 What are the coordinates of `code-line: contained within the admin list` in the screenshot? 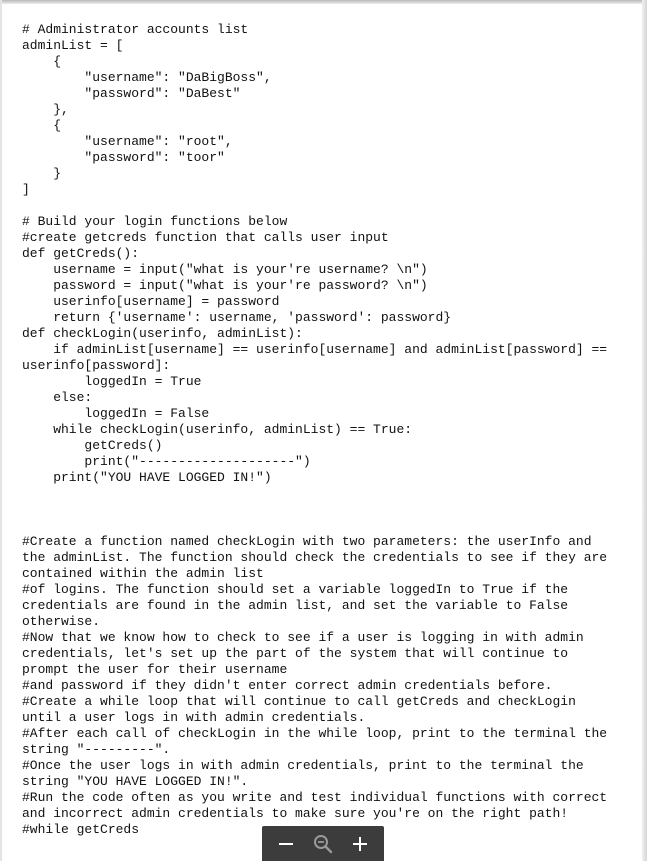 It's located at (143, 573).